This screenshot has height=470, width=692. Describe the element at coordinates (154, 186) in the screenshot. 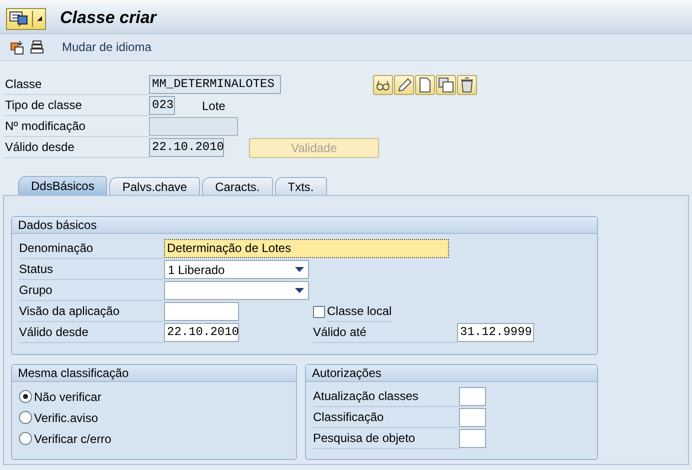

I see `tab: Palvs.chave` at that location.